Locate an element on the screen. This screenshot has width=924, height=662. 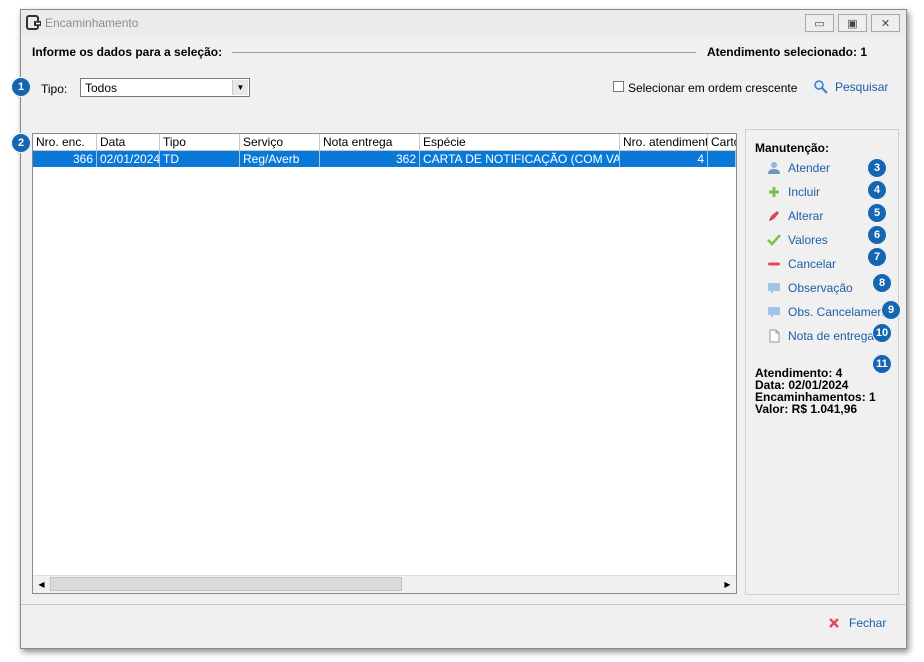
badge-5: 5 is located at coordinates (877, 213).